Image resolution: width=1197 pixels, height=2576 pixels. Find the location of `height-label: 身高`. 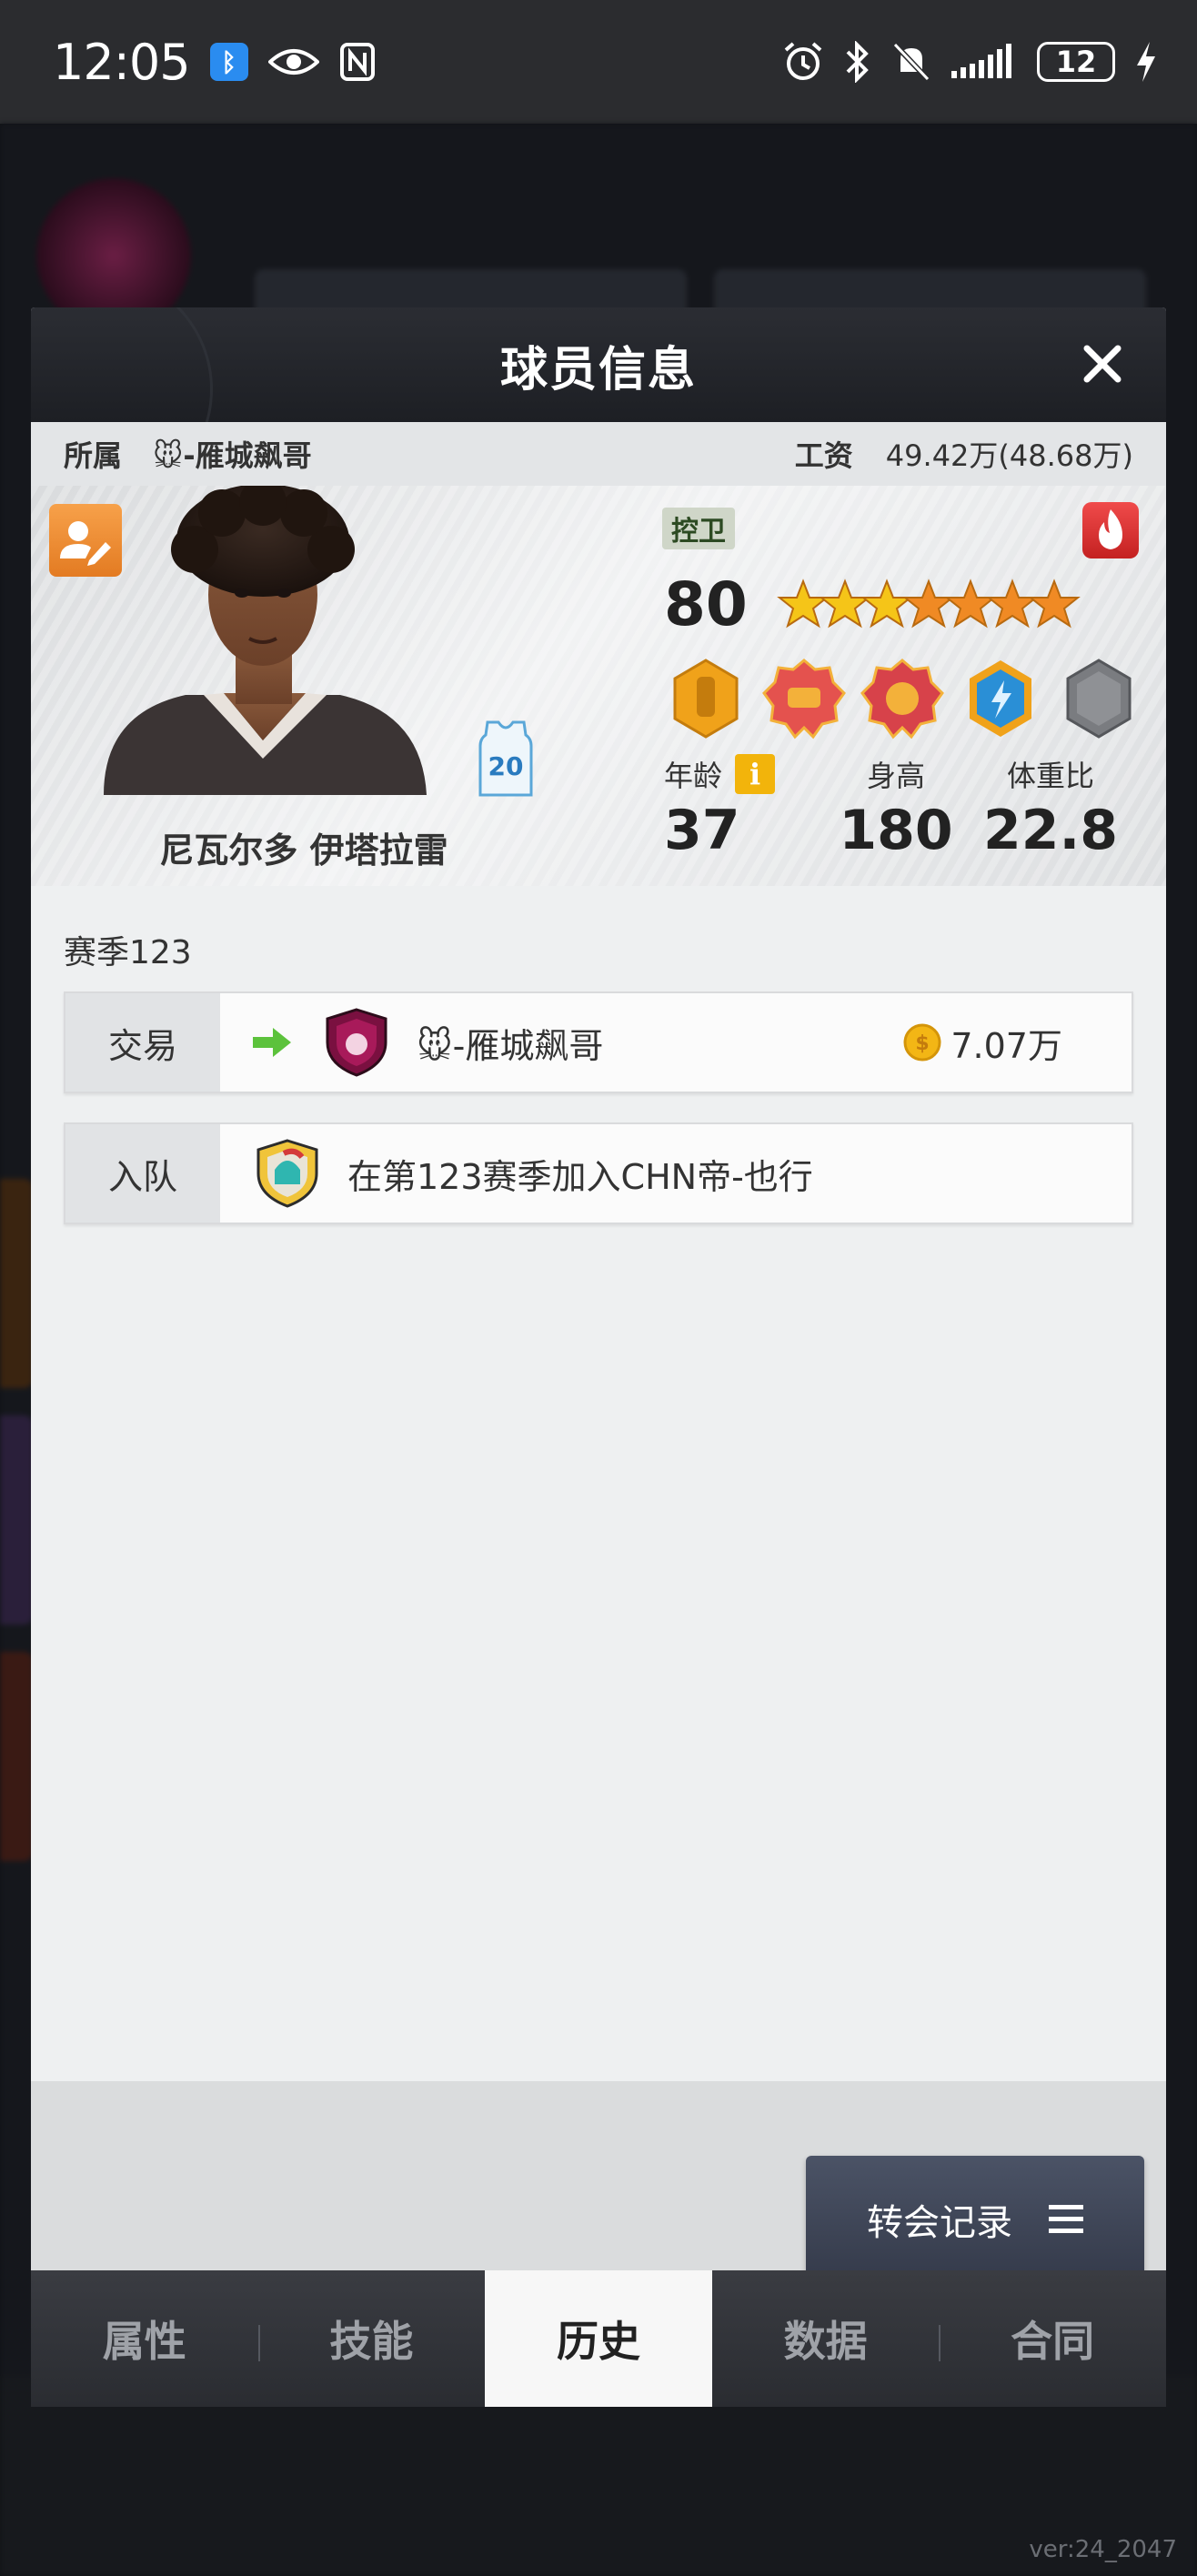

height-label: 身高 is located at coordinates (895, 776).